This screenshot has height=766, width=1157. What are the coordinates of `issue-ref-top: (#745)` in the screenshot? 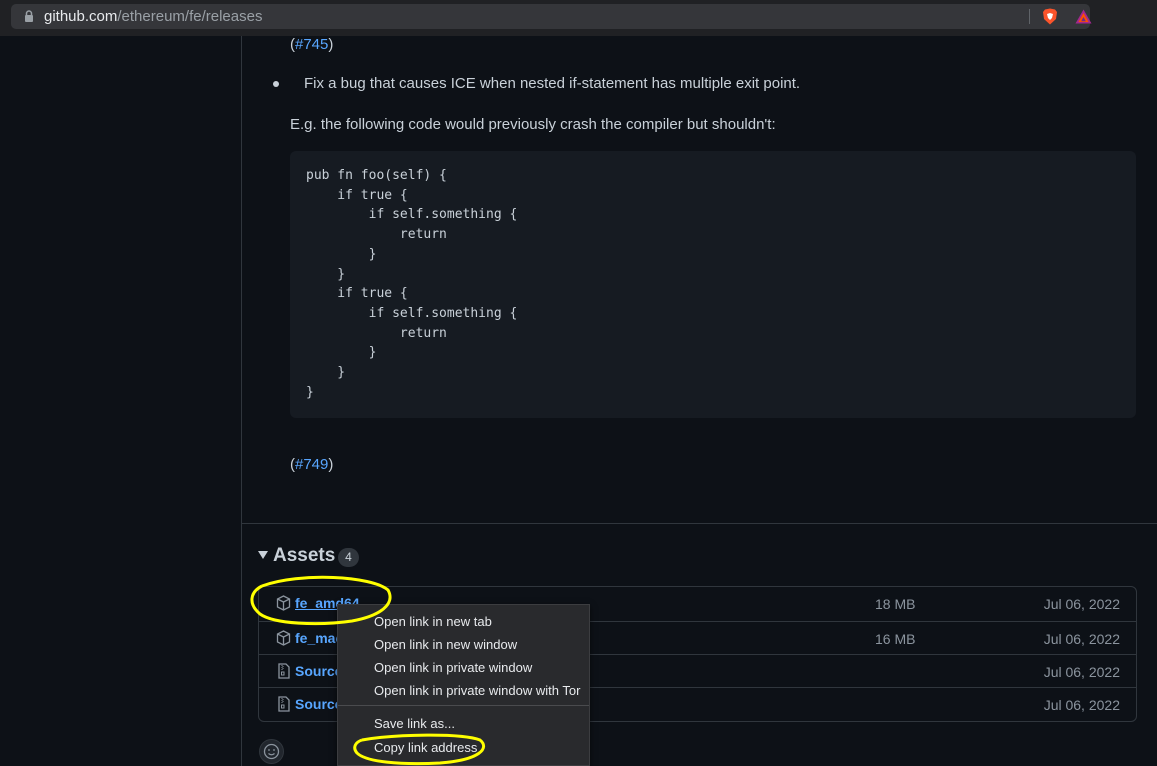 It's located at (312, 44).